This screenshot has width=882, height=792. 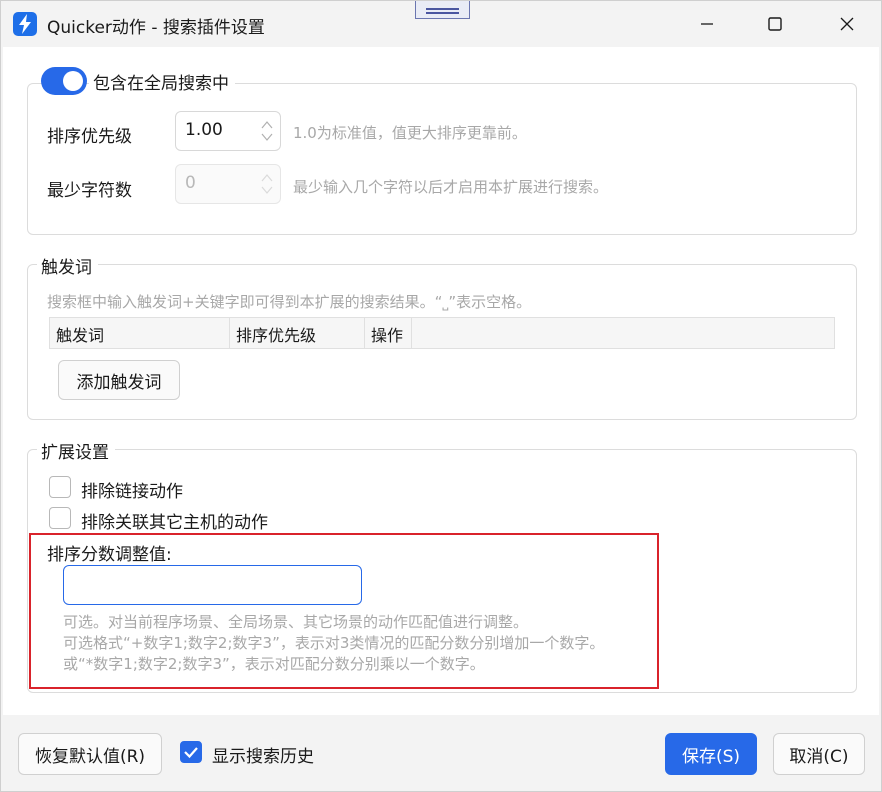 What do you see at coordinates (109, 555) in the screenshot?
I see `adjust-score-label: 排序分数调整值:` at bounding box center [109, 555].